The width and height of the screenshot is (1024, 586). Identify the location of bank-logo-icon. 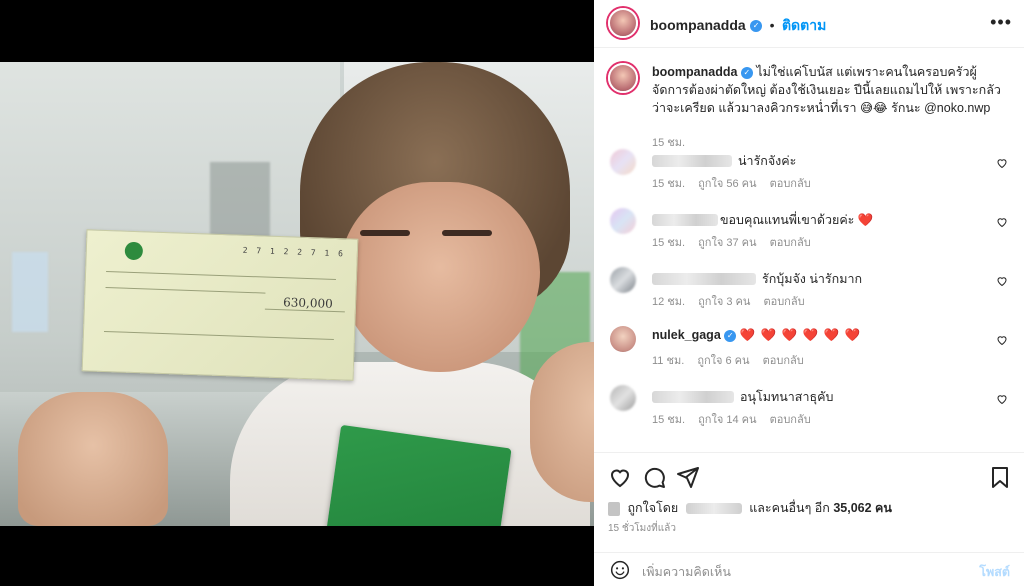
(134, 251).